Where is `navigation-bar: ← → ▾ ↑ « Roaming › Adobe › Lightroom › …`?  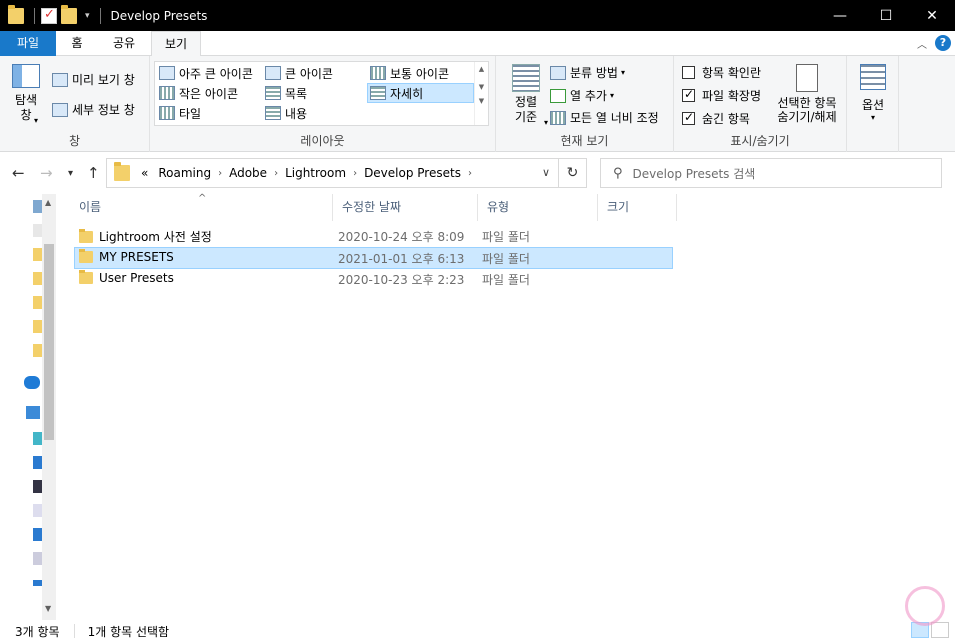
navigation-bar: ← → ▾ ↑ « Roaming › Adobe › Lightroom › … is located at coordinates (477, 173).